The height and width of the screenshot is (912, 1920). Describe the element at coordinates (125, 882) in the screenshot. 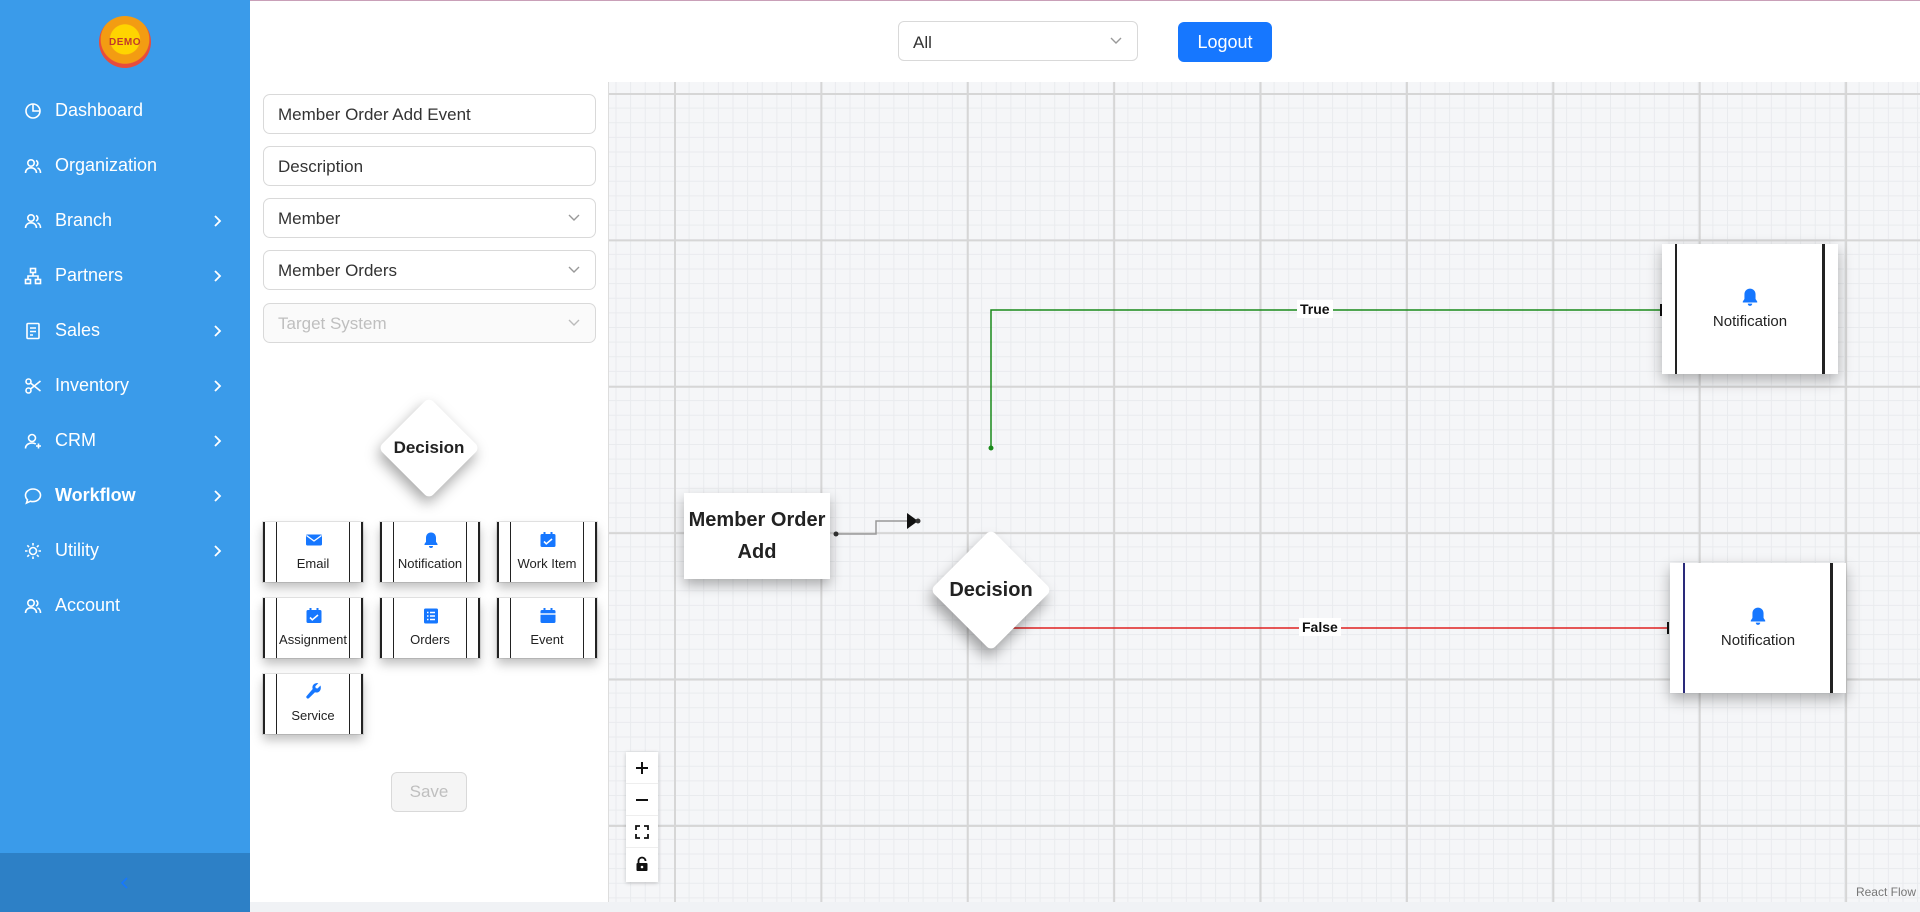

I see `sidebar-collapse-button` at that location.